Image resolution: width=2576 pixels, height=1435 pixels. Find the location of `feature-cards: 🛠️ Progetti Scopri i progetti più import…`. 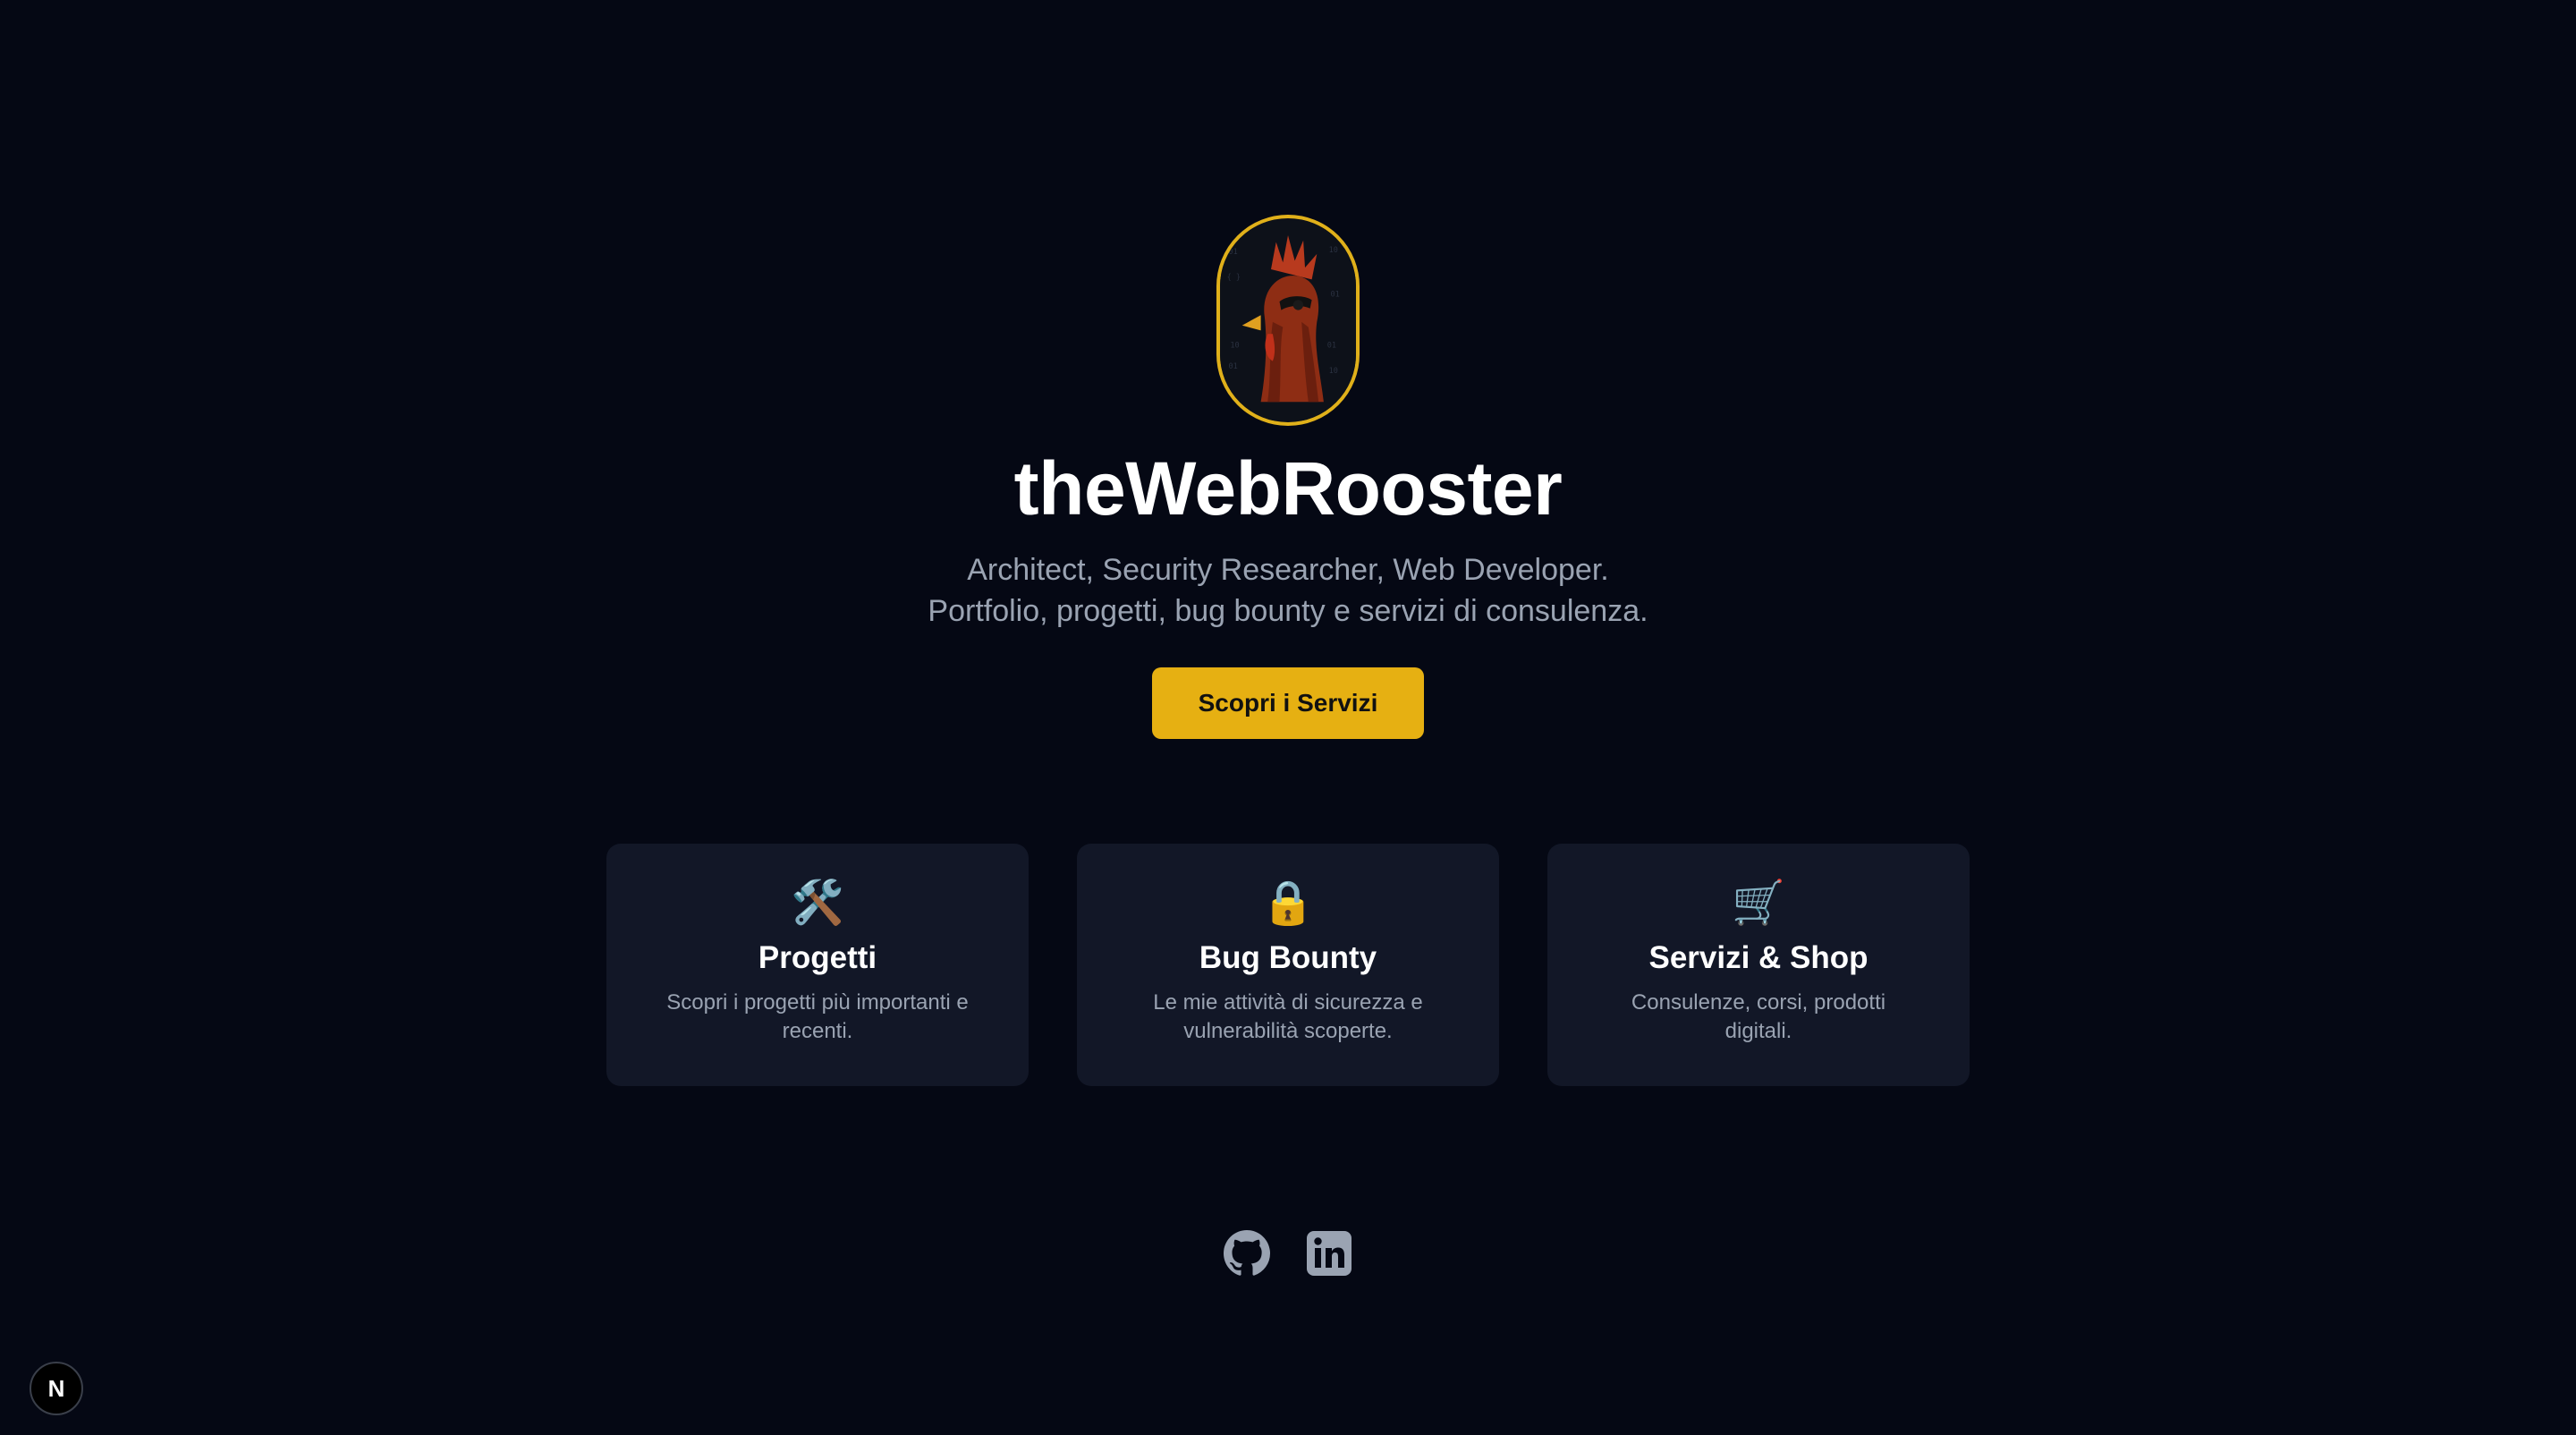

feature-cards: 🛠️ Progetti Scopri i progetti più import… is located at coordinates (1288, 965).